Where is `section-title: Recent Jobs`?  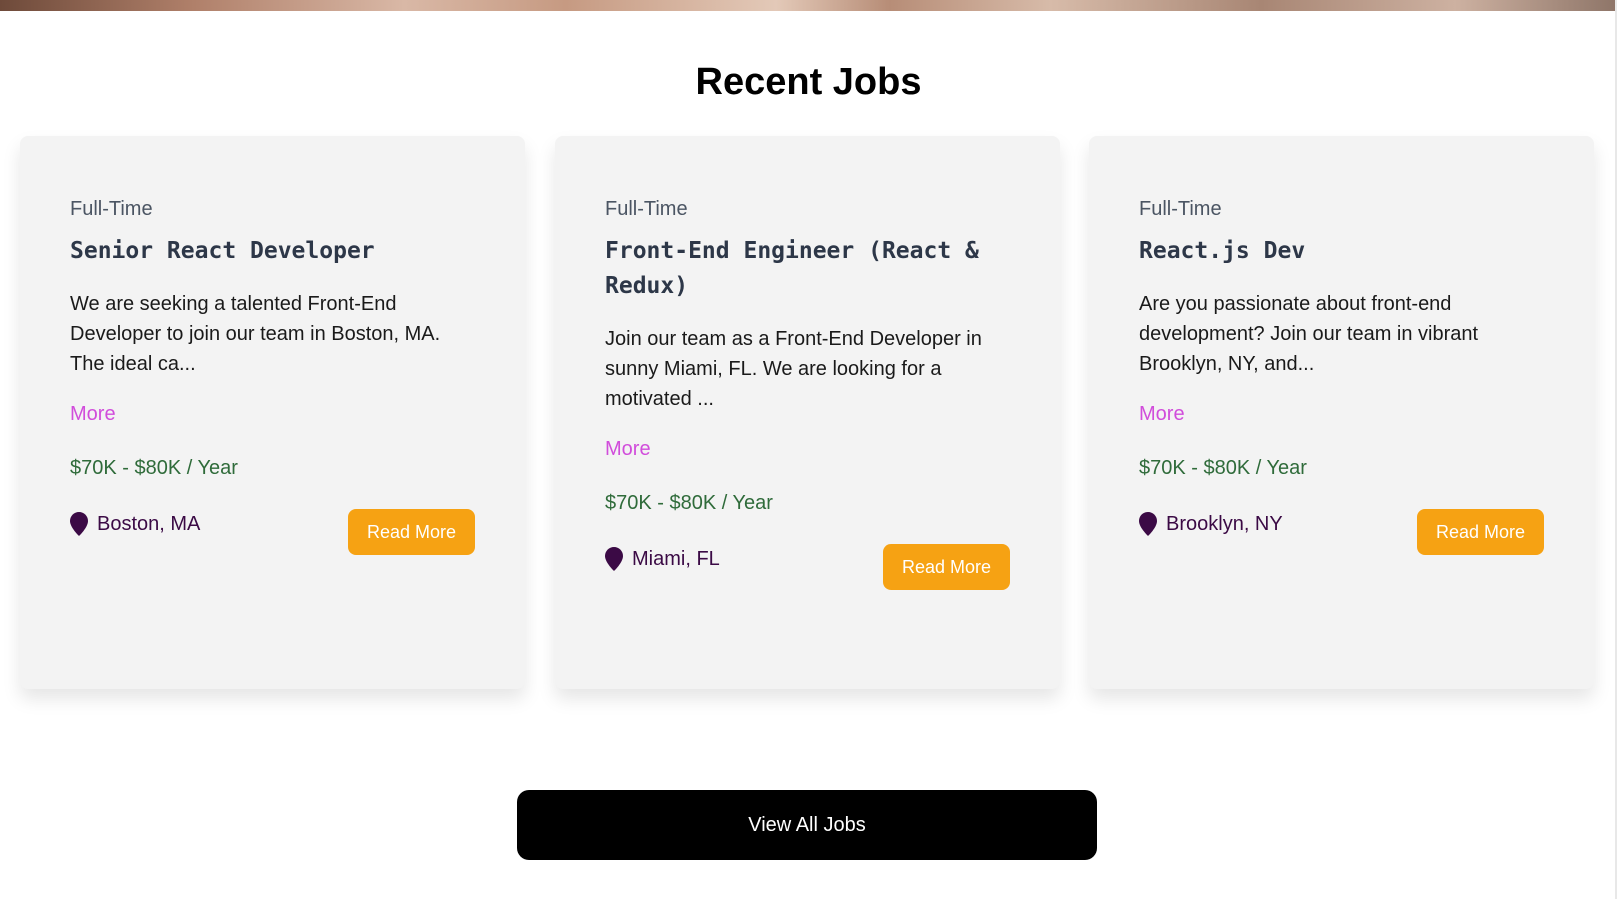 section-title: Recent Jobs is located at coordinates (808, 82).